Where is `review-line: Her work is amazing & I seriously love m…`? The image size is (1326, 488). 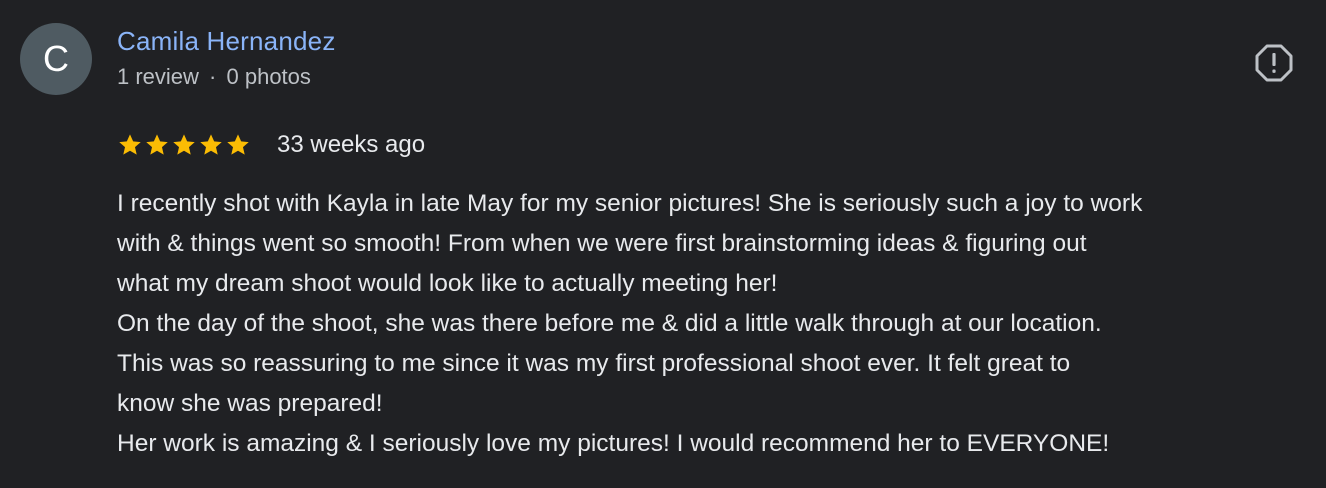 review-line: Her work is amazing & I seriously love m… is located at coordinates (613, 443).